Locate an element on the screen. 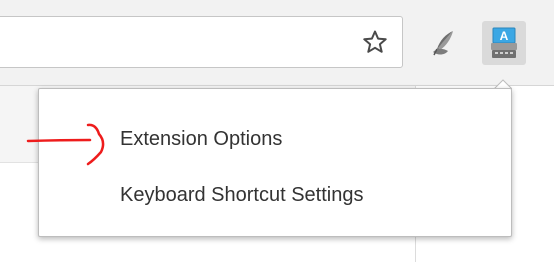 The image size is (554, 262). menu-item-extension-options: Extension Options is located at coordinates (201, 139).